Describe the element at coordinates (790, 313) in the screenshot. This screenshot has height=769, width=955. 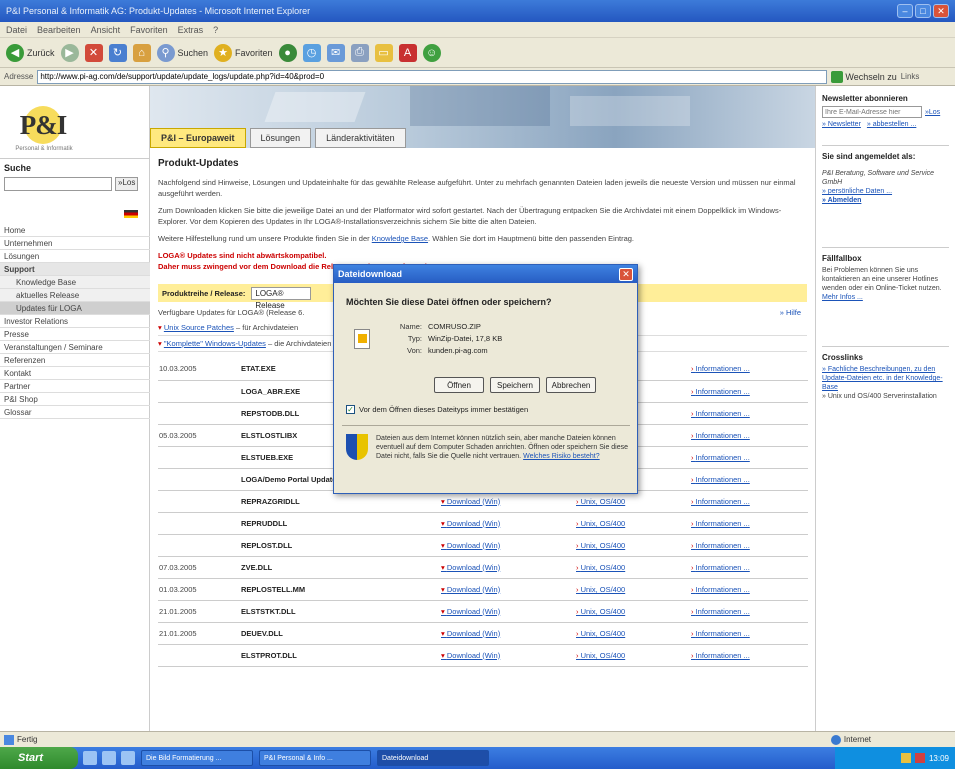
I see `help-link: » Hilfe` at that location.